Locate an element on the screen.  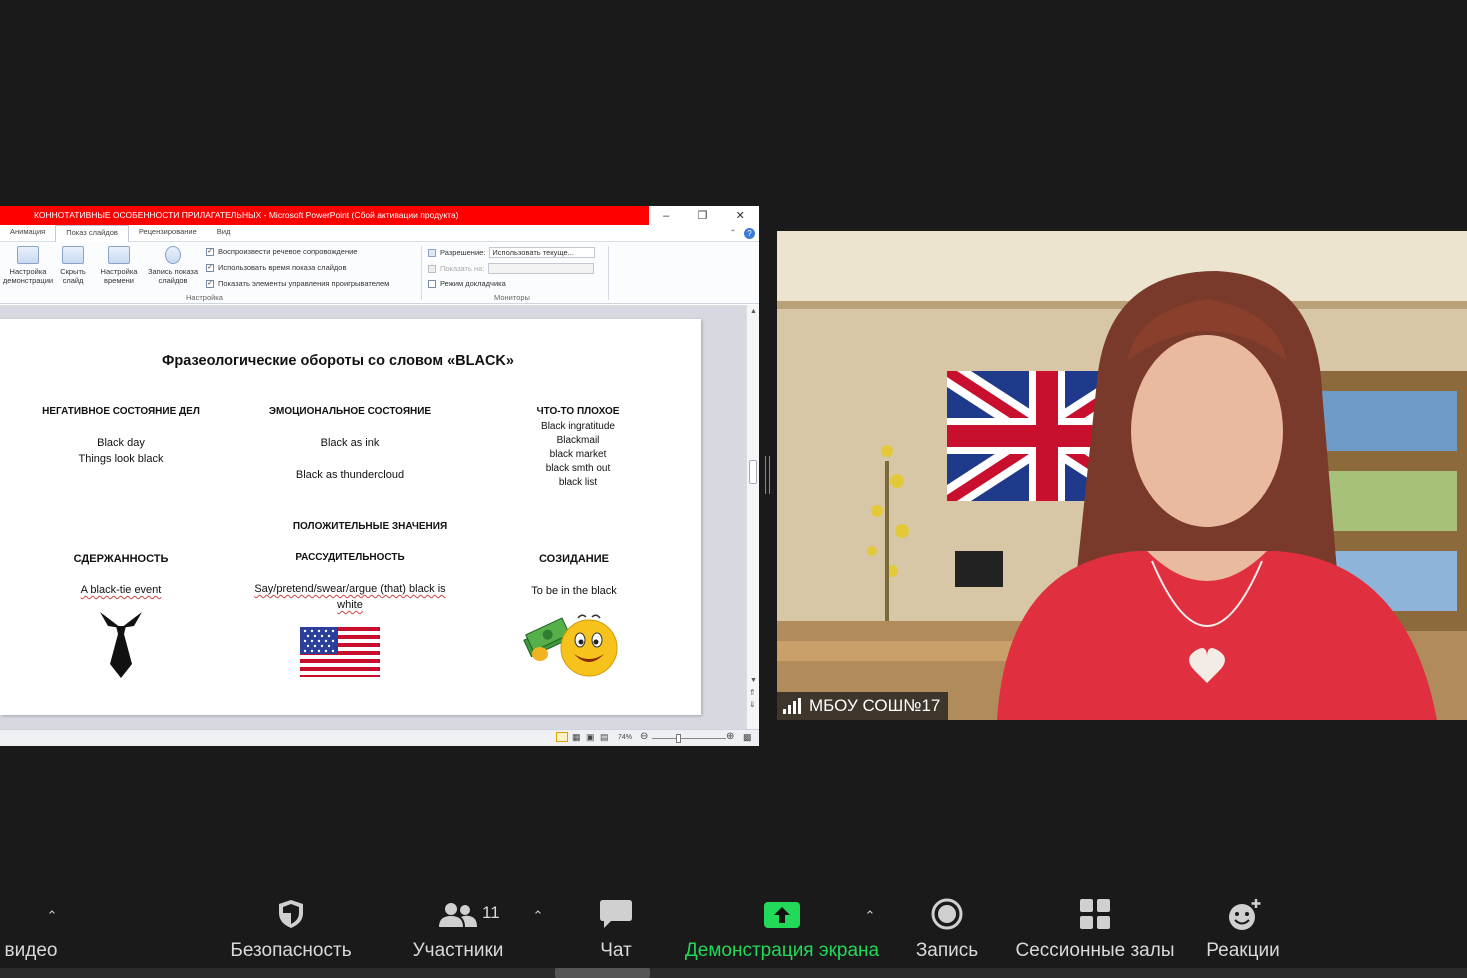
tab-slideshow: Показ слайдов is located at coordinates (92, 233).